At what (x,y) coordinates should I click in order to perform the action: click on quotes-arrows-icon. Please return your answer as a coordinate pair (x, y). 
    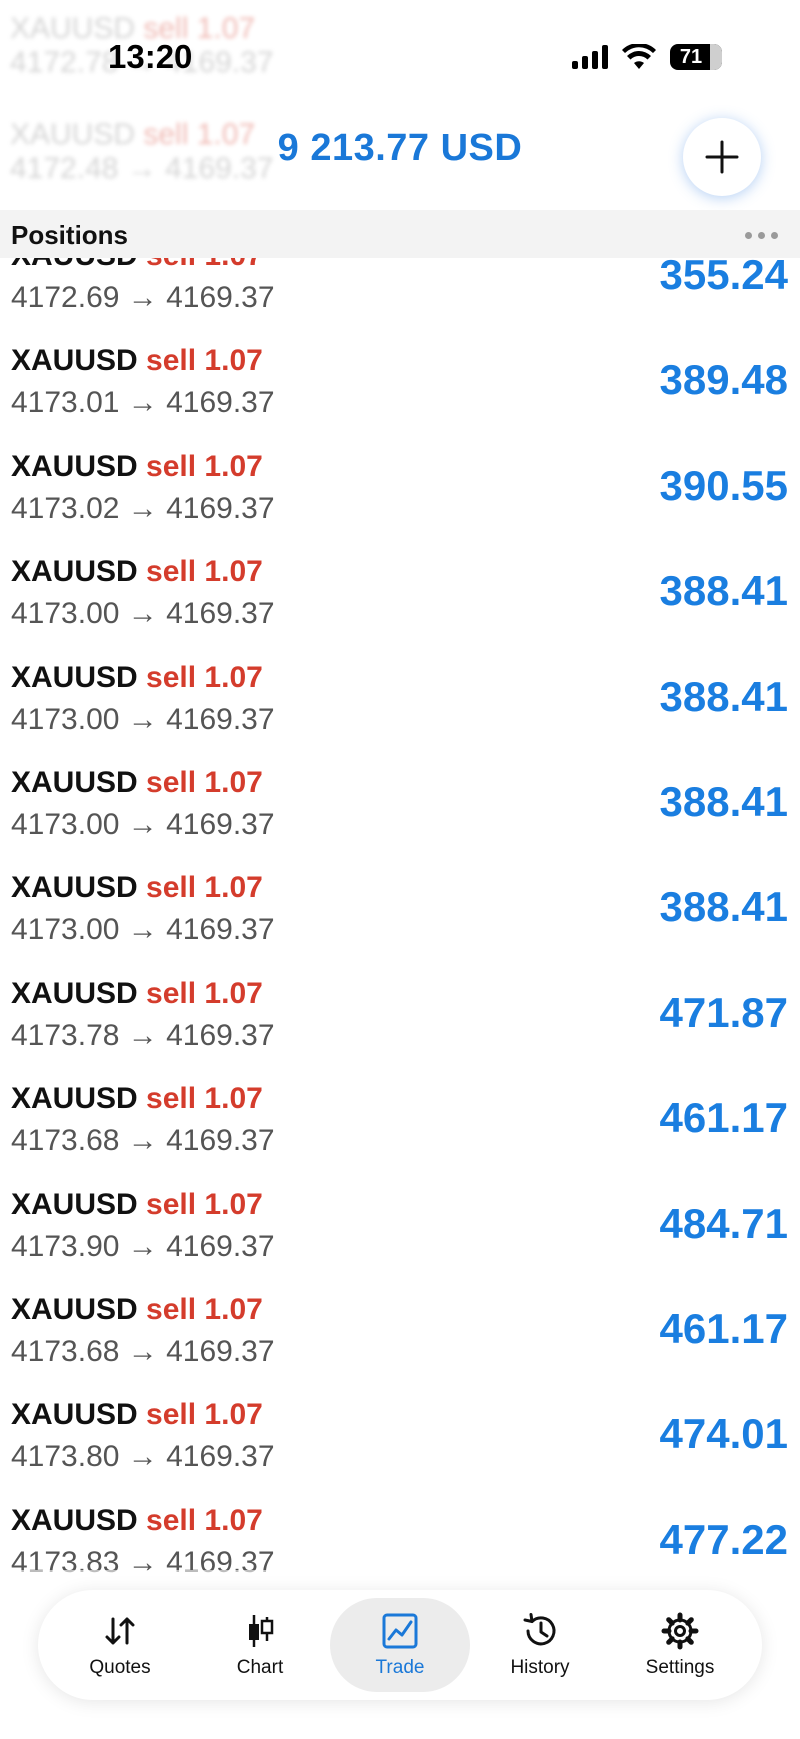
    Looking at the image, I should click on (120, 1631).